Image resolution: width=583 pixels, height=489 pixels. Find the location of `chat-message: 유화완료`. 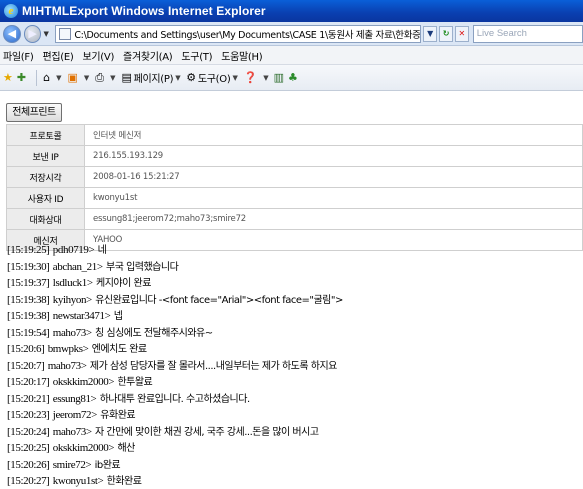

chat-message: 유화완료 is located at coordinates (118, 415).